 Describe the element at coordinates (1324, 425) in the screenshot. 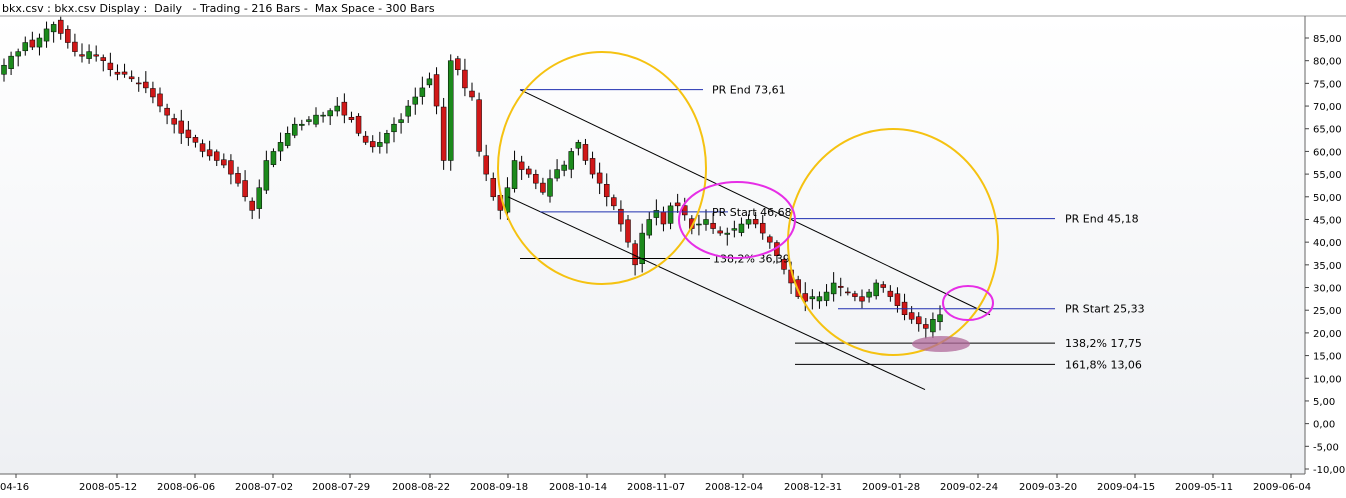

I see `y-tick-label: 0,00` at that location.